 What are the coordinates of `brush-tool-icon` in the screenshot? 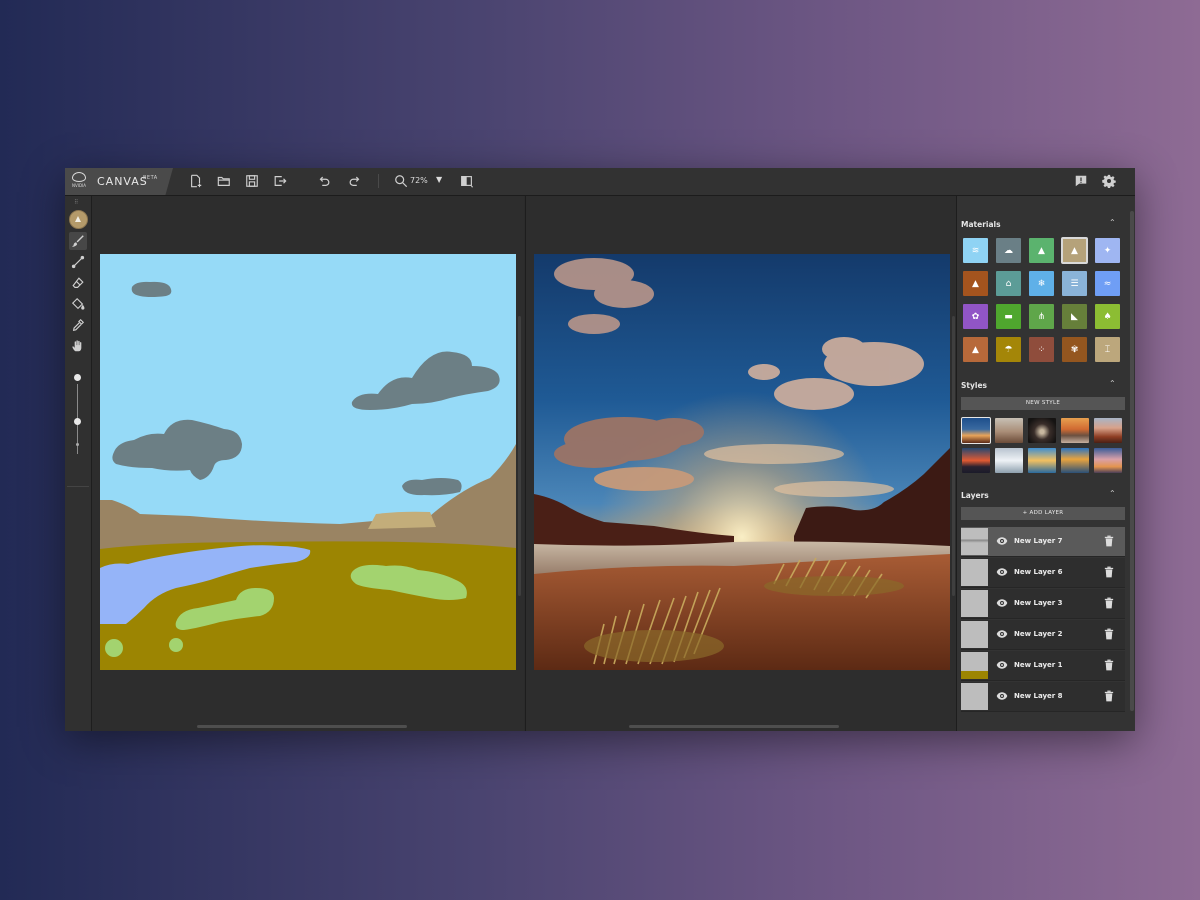 It's located at (78, 241).